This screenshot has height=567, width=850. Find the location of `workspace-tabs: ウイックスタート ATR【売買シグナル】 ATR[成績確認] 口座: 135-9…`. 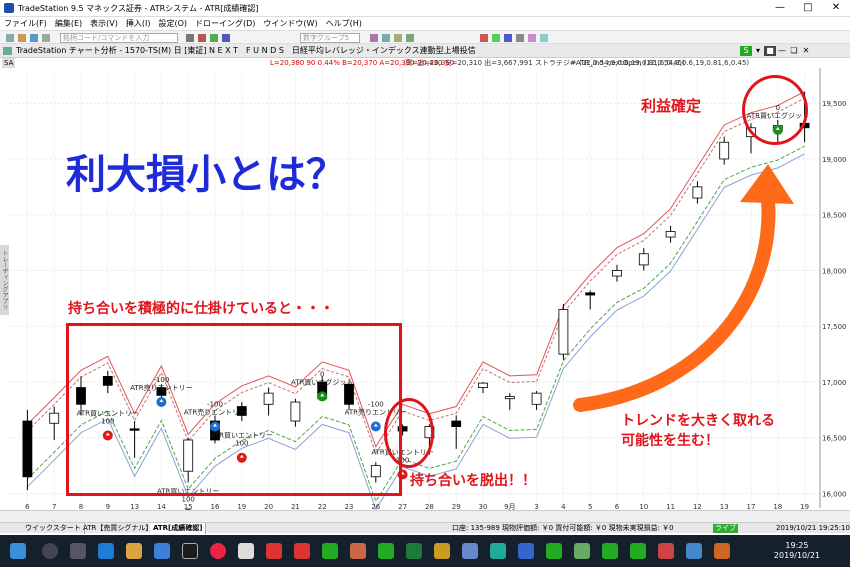

workspace-tabs: ウイックスタート ATR【売買シグナル】 ATR[成績確認] 口座: 135-9… is located at coordinates (425, 528).